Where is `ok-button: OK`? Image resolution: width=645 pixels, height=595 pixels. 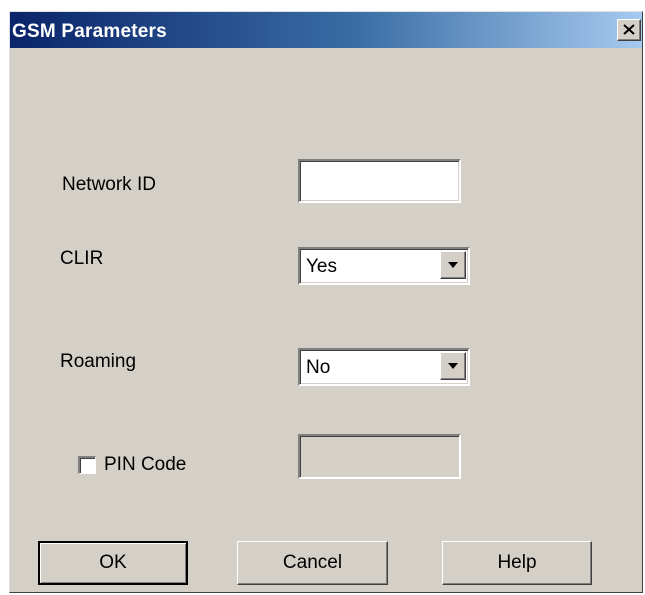
ok-button: OK is located at coordinates (113, 563).